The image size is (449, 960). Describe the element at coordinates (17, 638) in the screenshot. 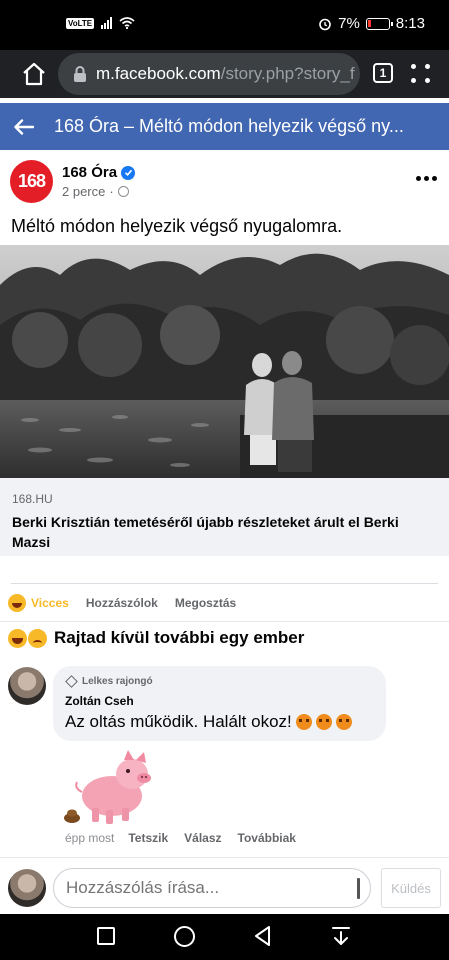

I see `laugh-reaction-icon` at that location.